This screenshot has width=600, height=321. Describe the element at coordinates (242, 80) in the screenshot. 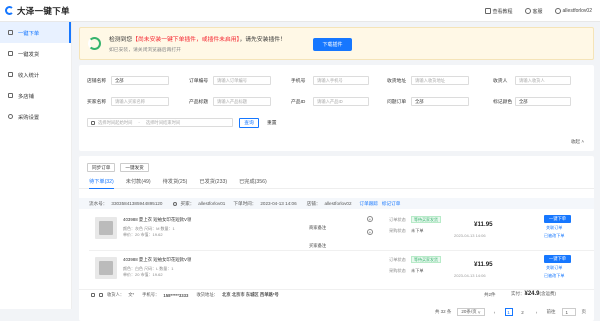

I see `order-no-input: 请输入订单编号` at that location.